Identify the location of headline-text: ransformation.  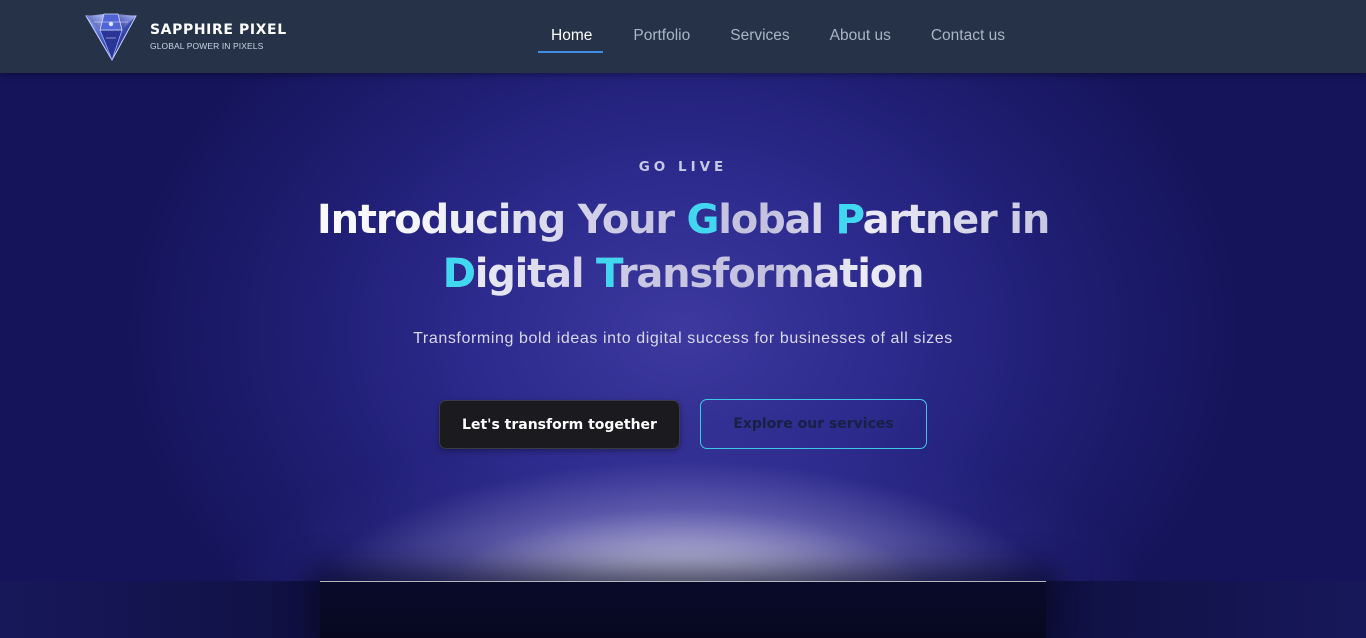
(770, 274).